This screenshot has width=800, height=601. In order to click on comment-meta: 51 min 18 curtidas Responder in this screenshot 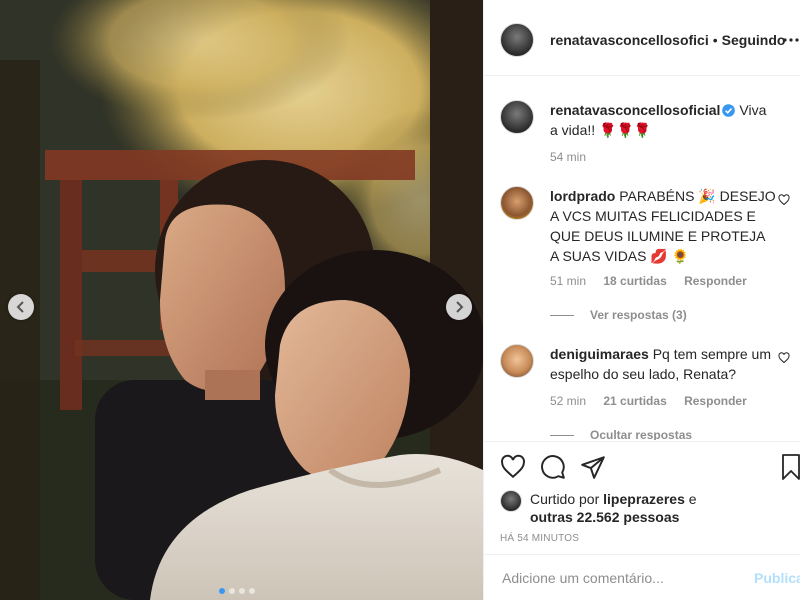, I will do `click(655, 281)`.